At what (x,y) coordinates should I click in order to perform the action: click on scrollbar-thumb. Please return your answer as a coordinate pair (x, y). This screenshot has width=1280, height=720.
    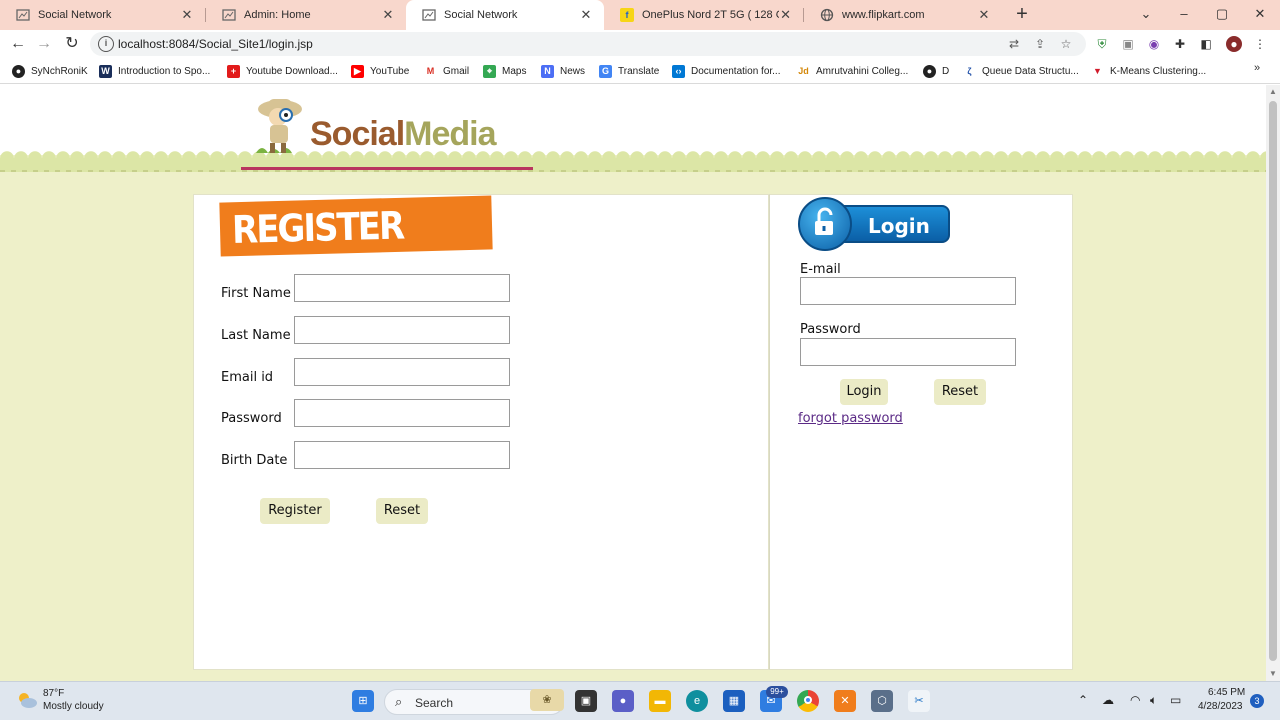
    Looking at the image, I should click on (1273, 381).